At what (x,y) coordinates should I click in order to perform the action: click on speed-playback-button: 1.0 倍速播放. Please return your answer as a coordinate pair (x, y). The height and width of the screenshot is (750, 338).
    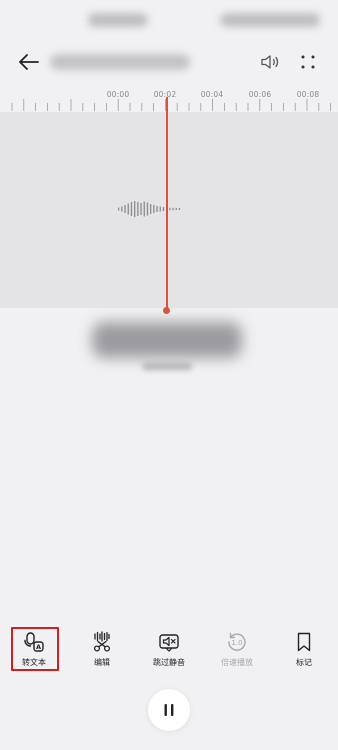
    Looking at the image, I should click on (237, 650).